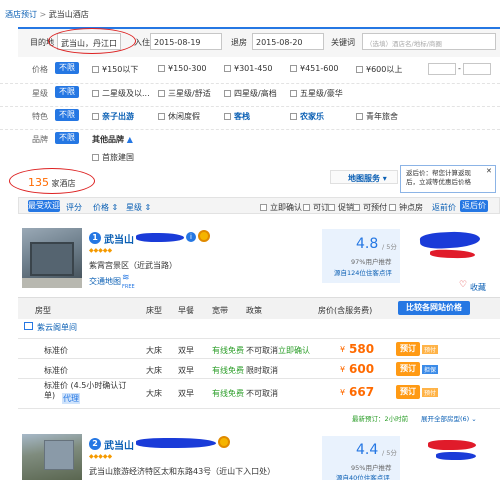  Describe the element at coordinates (71, 398) in the screenshot. I see `row-3-extra: 代理` at that location.